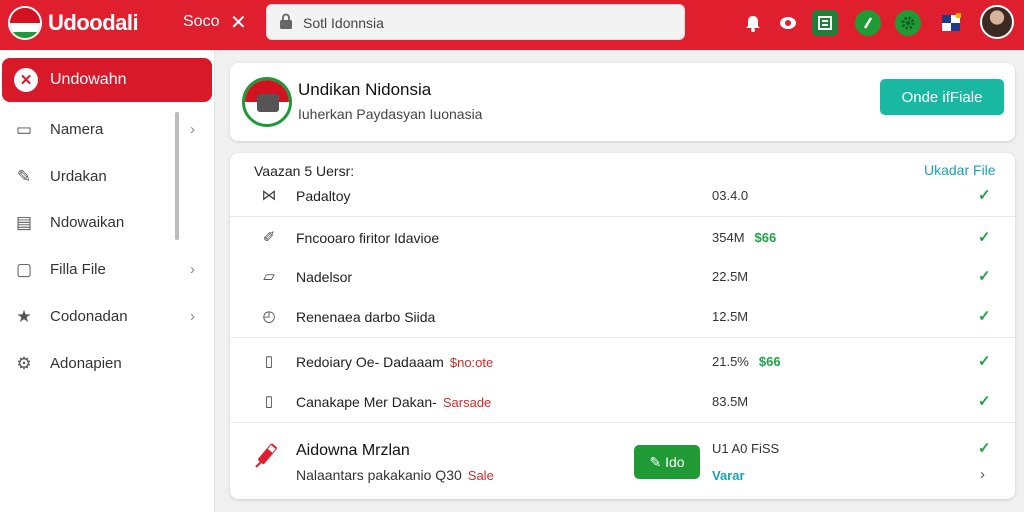 This screenshot has width=1024, height=512. What do you see at coordinates (746, 361) in the screenshot?
I see `item-size: 21.5% $66` at bounding box center [746, 361].